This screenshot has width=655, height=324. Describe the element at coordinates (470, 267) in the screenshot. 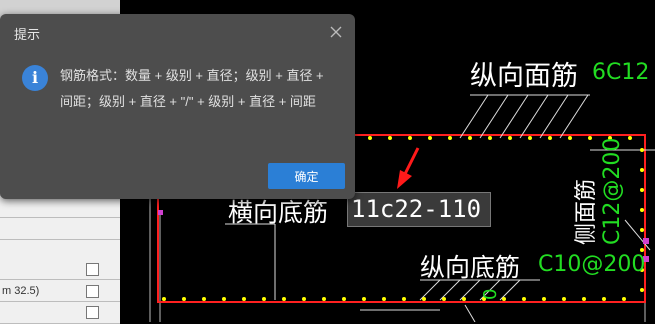

I see `bottom-rebar-label: 纵向底筋` at that location.